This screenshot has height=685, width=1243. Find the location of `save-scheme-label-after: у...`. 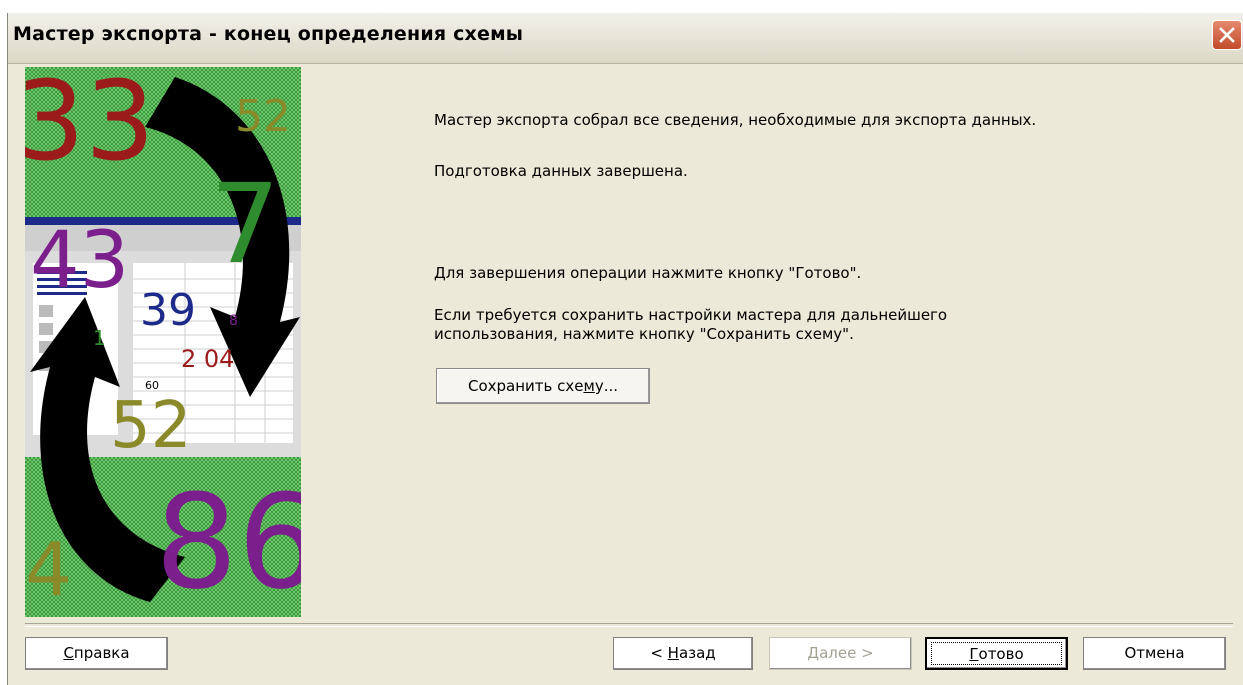

save-scheme-label-after: у... is located at coordinates (606, 386).